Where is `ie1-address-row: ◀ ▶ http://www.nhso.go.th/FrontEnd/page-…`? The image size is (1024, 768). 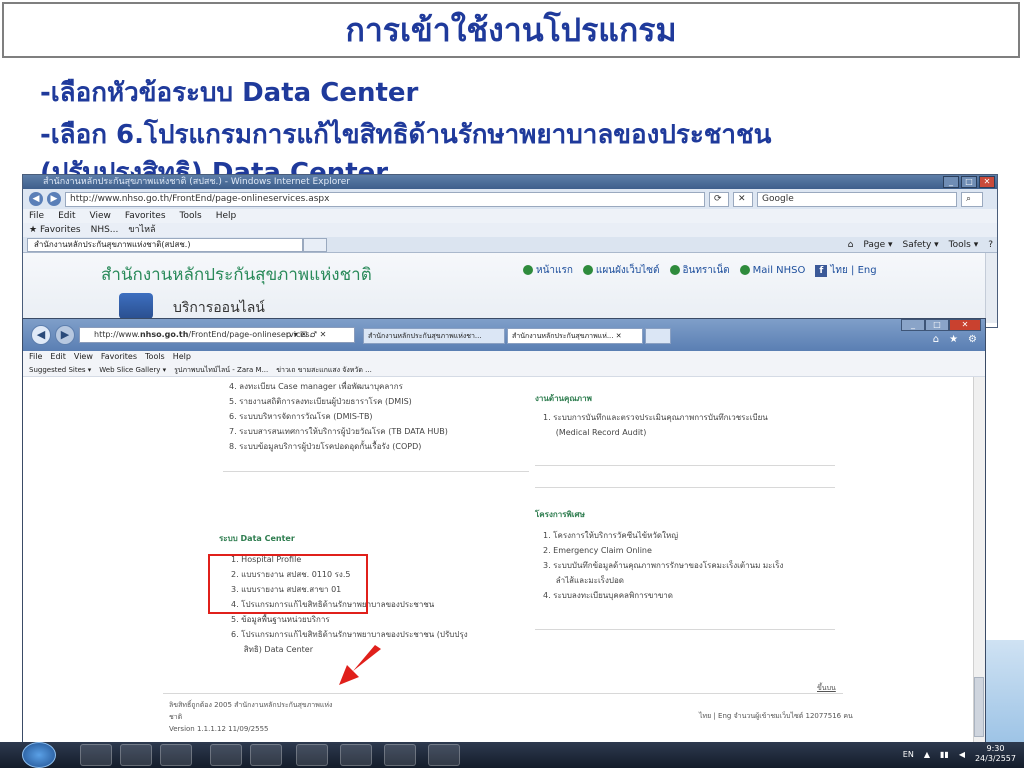 ie1-address-row: ◀ ▶ http://www.nhso.go.th/FrontEnd/page-… is located at coordinates (510, 199).